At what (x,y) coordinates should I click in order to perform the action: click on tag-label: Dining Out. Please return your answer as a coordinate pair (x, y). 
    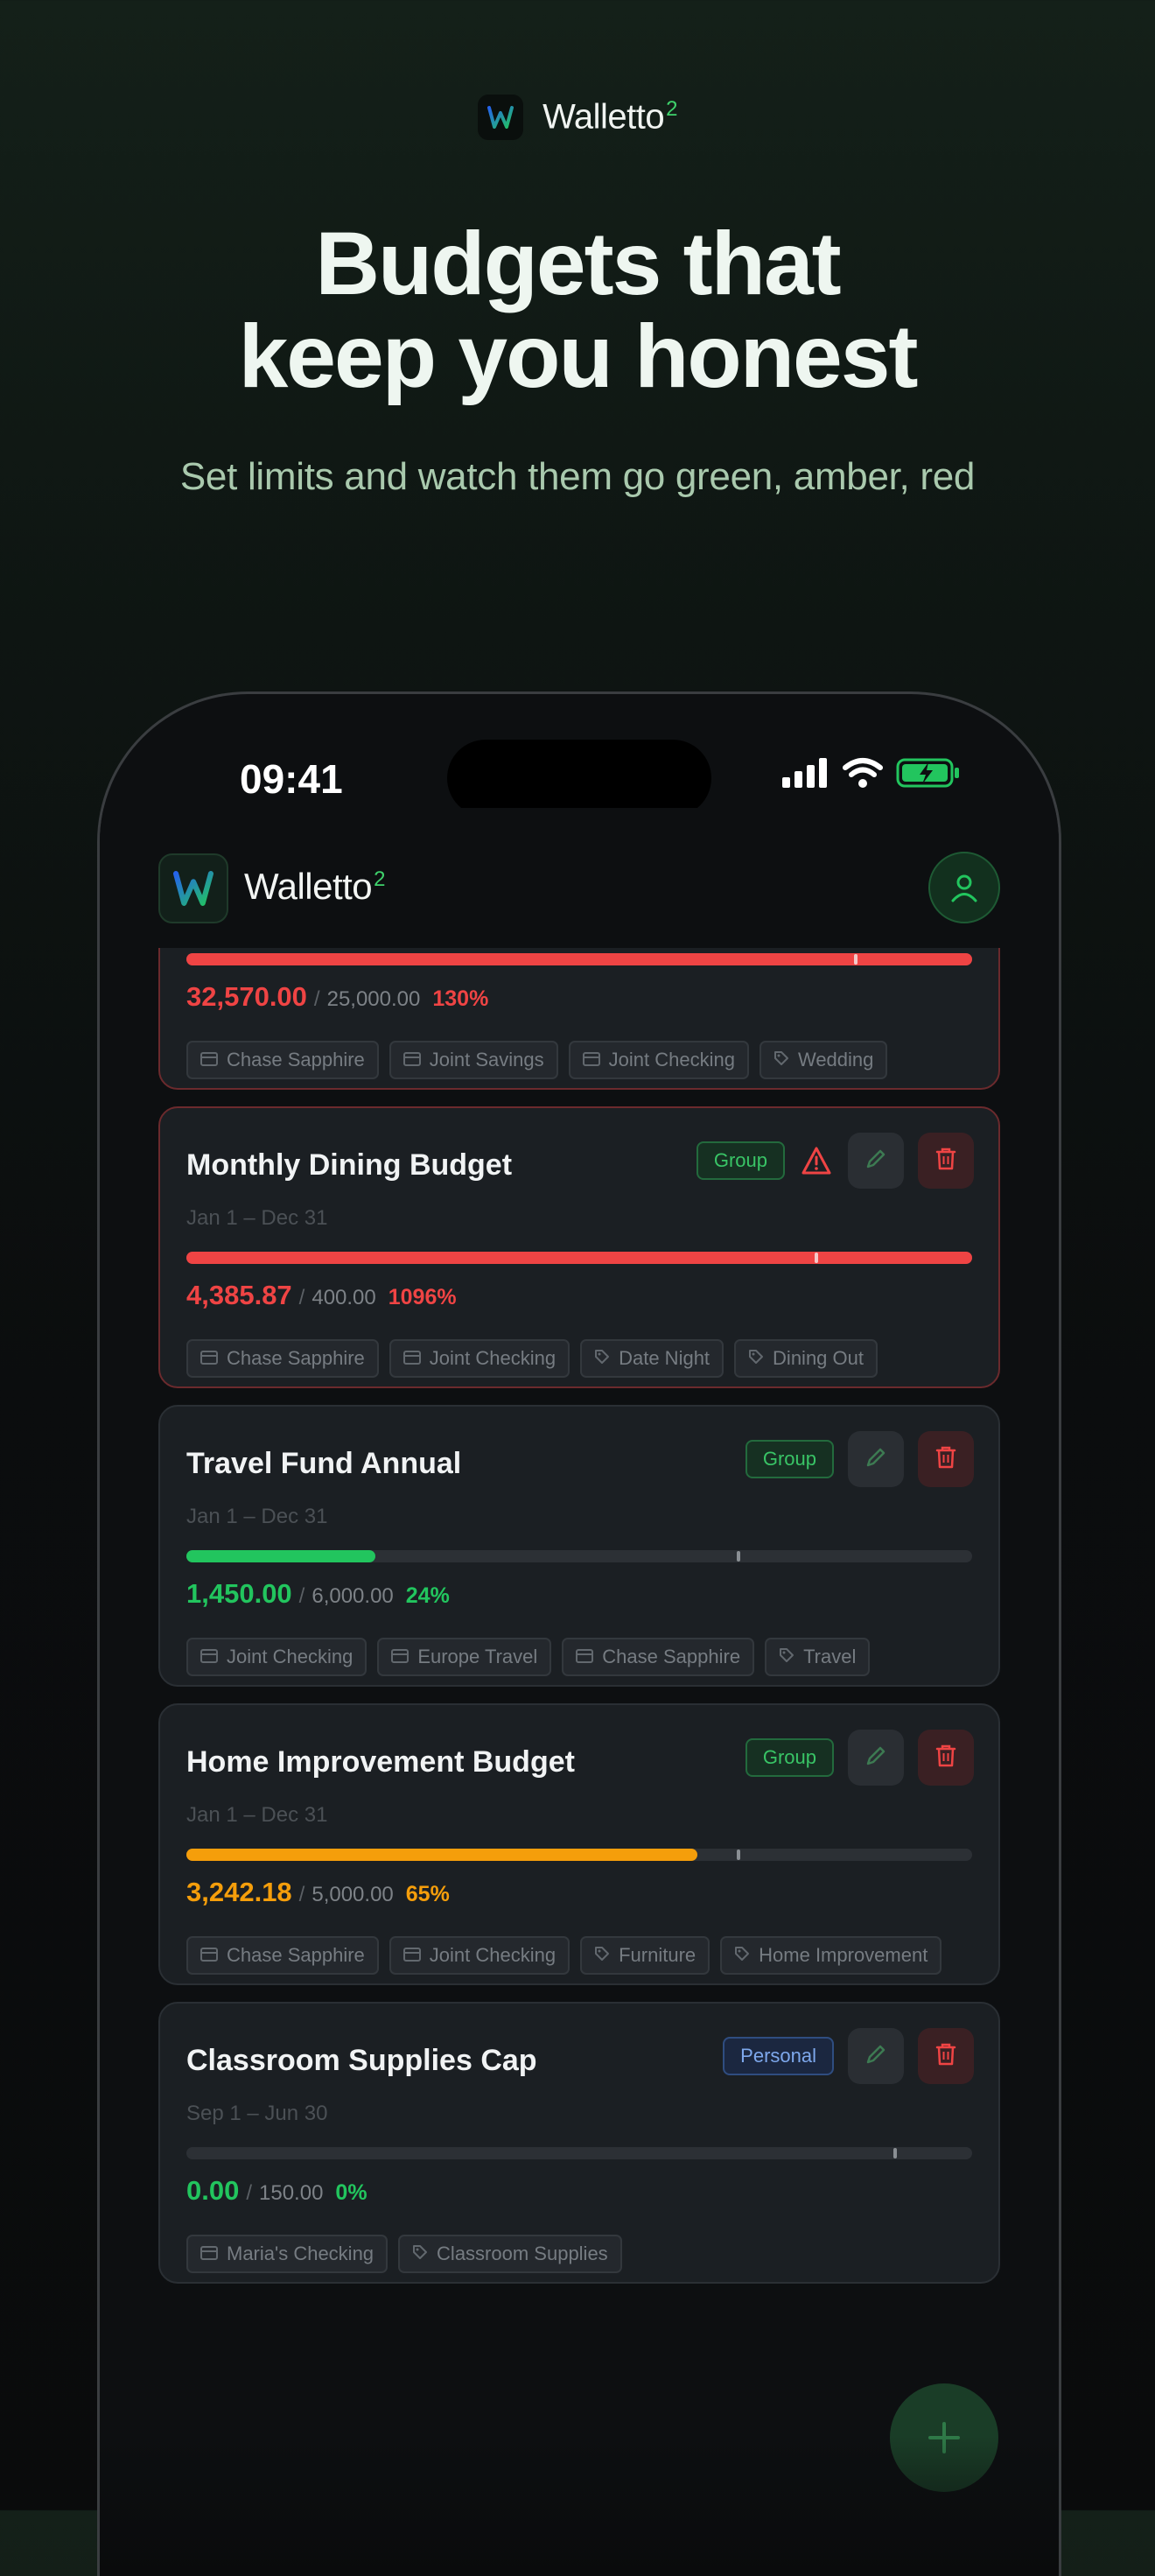
    Looking at the image, I should click on (818, 1358).